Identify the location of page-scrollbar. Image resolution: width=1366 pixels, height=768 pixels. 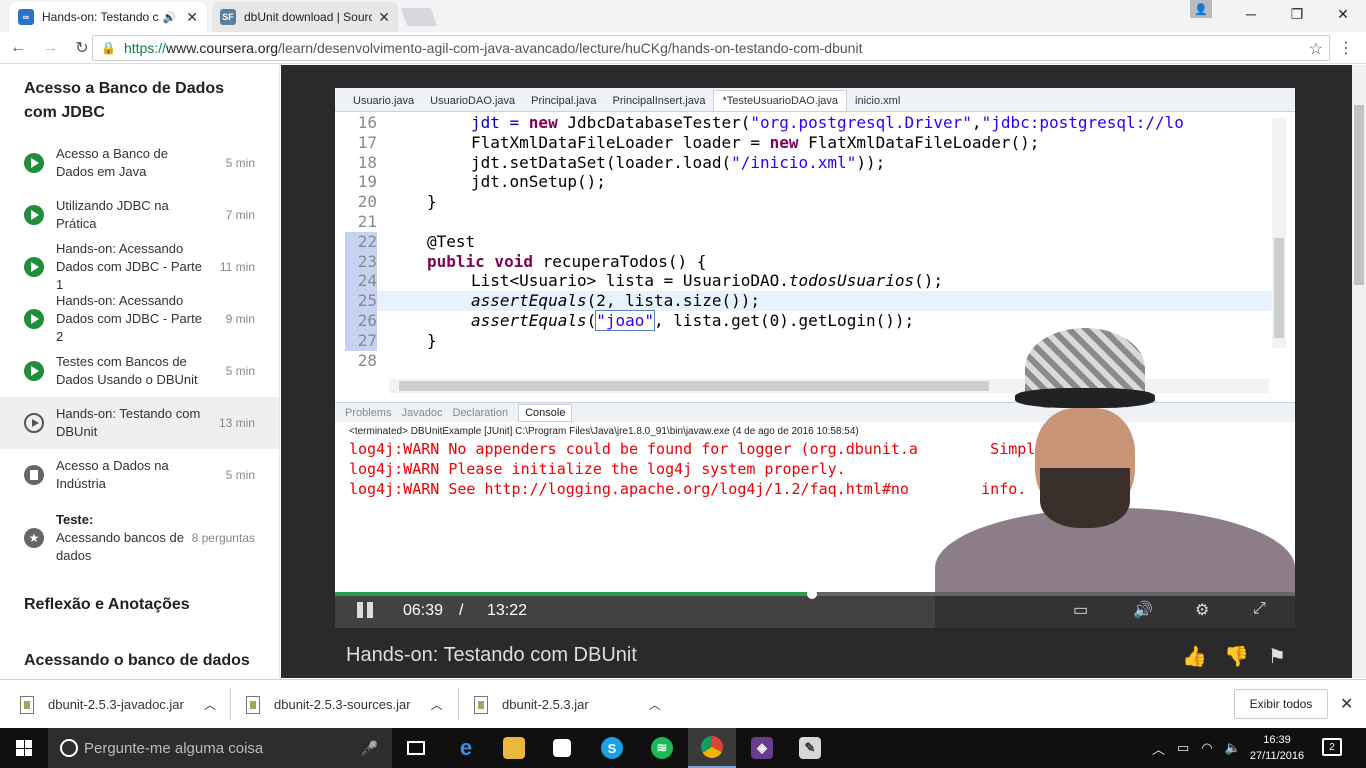
(1359, 371).